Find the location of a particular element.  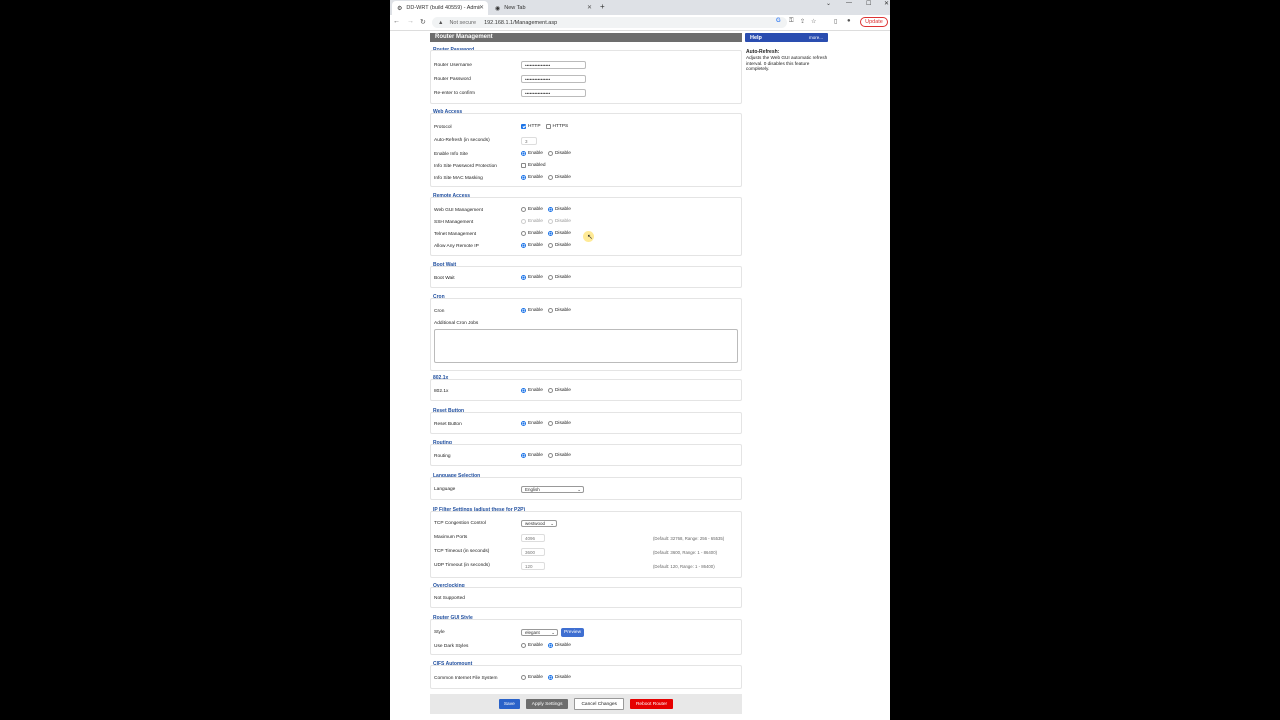

key-icon: ⚿ is located at coordinates (791, 21).